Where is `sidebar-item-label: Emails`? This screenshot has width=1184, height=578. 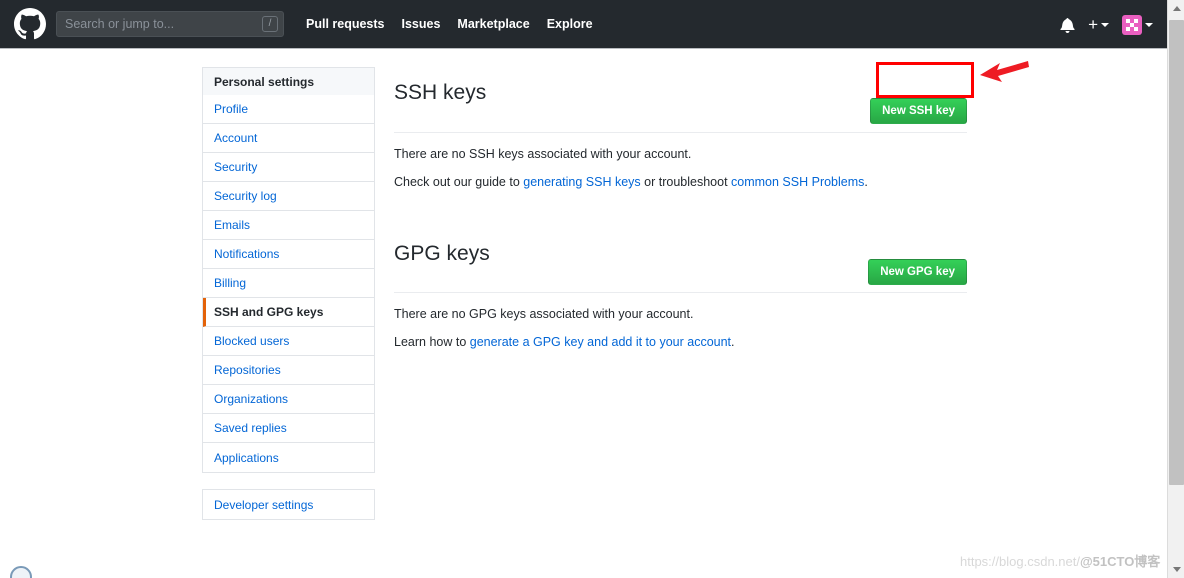 sidebar-item-label: Emails is located at coordinates (232, 225).